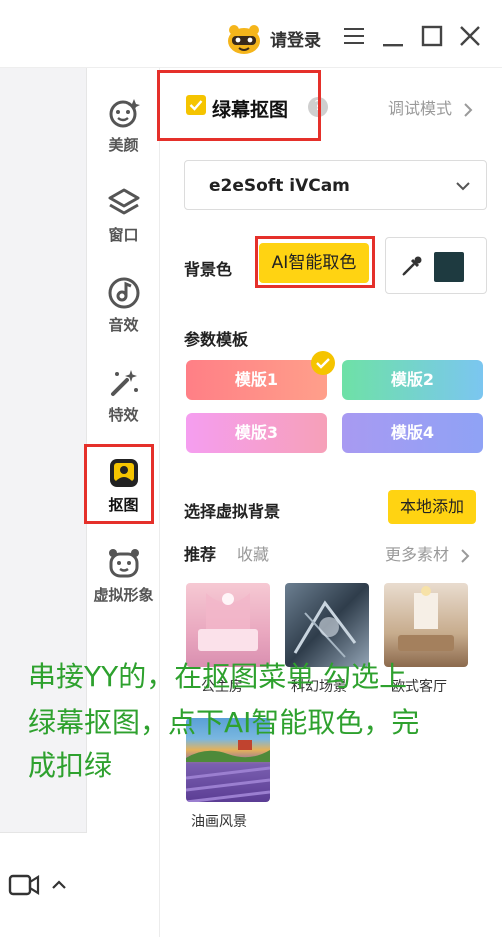  I want to click on beauty-icon, so click(124, 113).